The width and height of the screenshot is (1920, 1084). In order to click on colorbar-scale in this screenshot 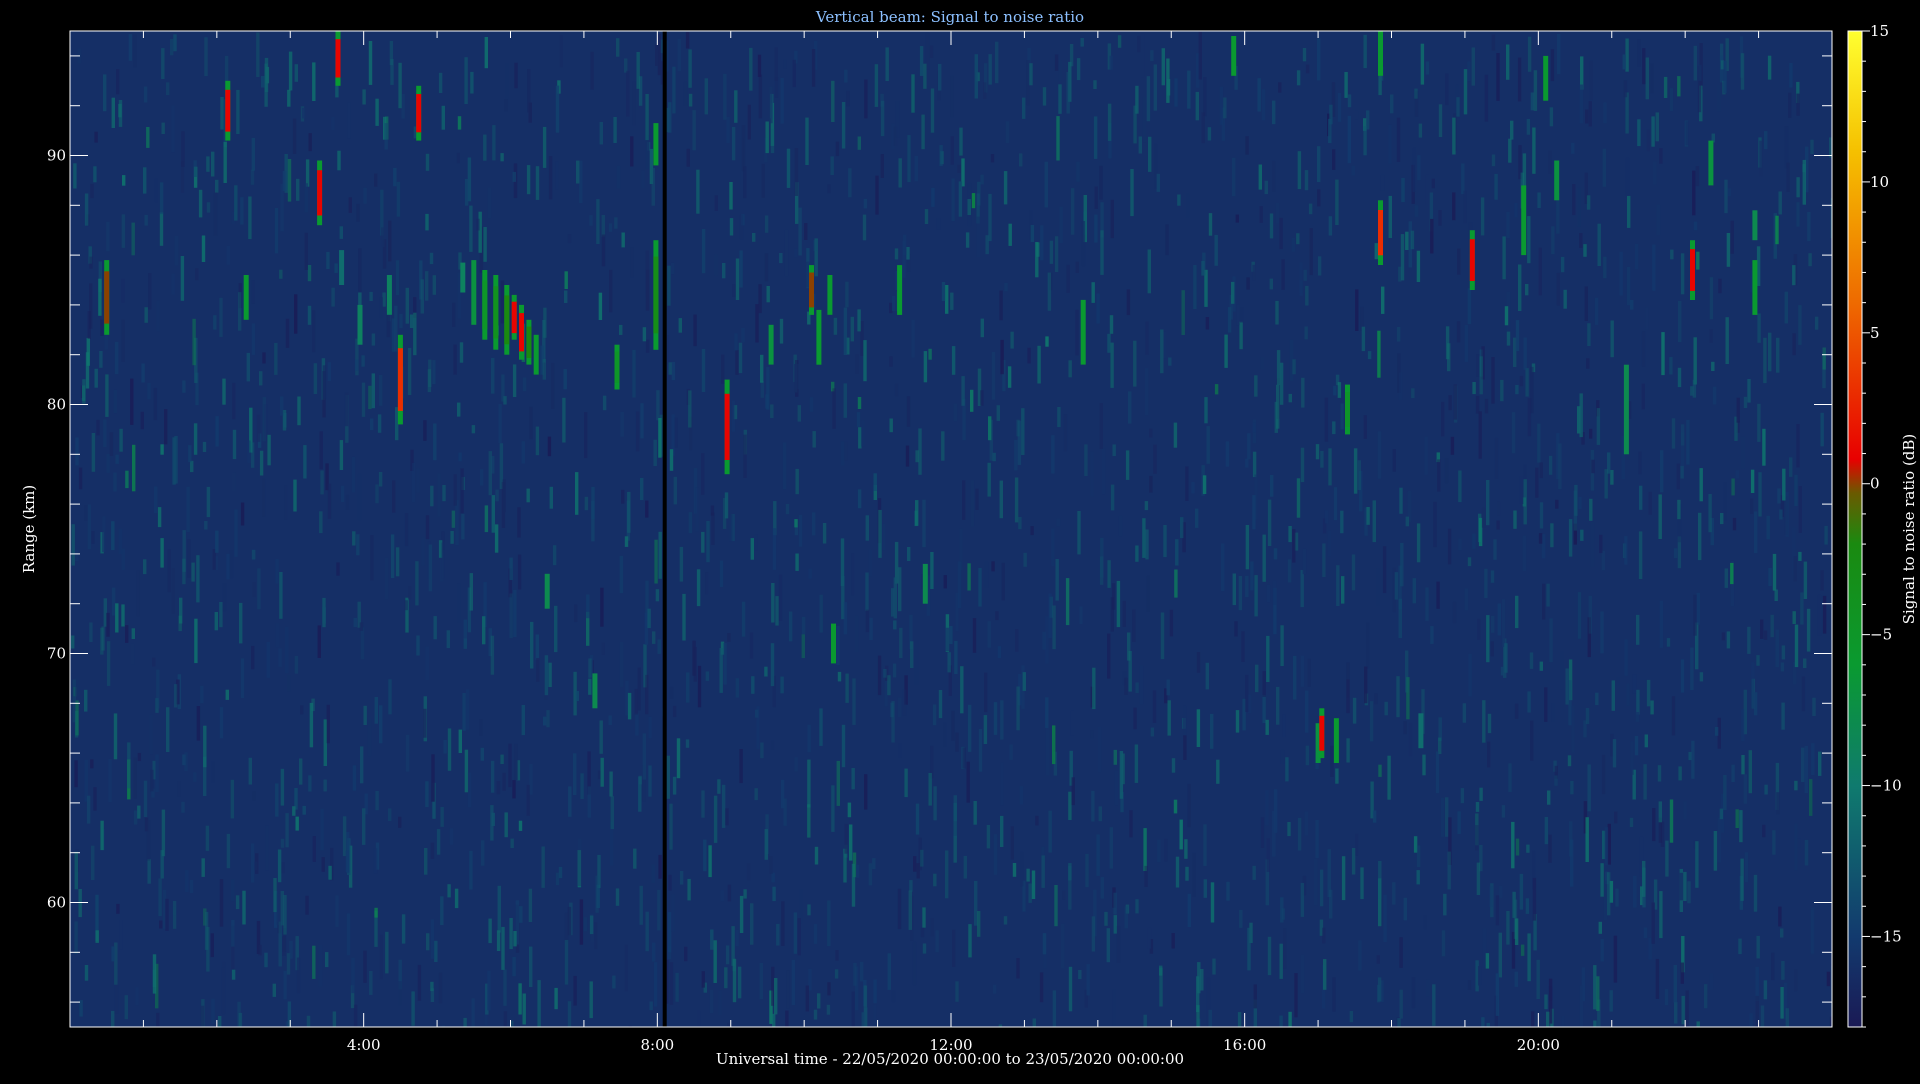, I will do `click(1855, 529)`.